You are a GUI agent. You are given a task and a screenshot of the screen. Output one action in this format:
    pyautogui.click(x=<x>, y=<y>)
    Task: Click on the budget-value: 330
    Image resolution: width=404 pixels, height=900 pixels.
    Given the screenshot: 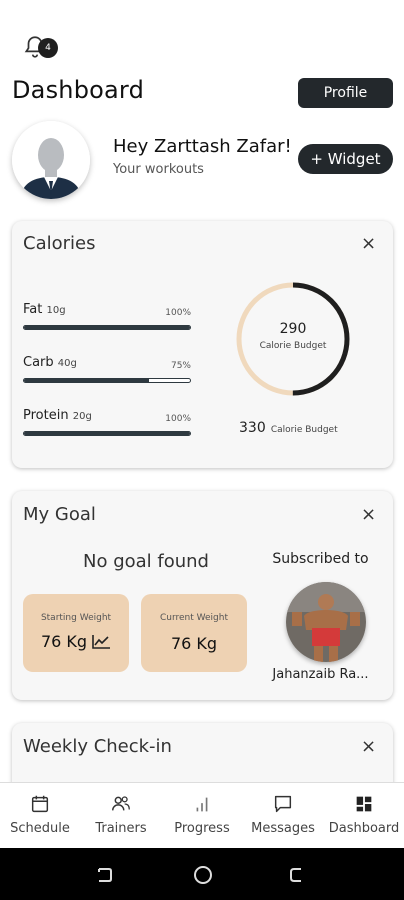 What is the action you would take?
    pyautogui.click(x=252, y=428)
    